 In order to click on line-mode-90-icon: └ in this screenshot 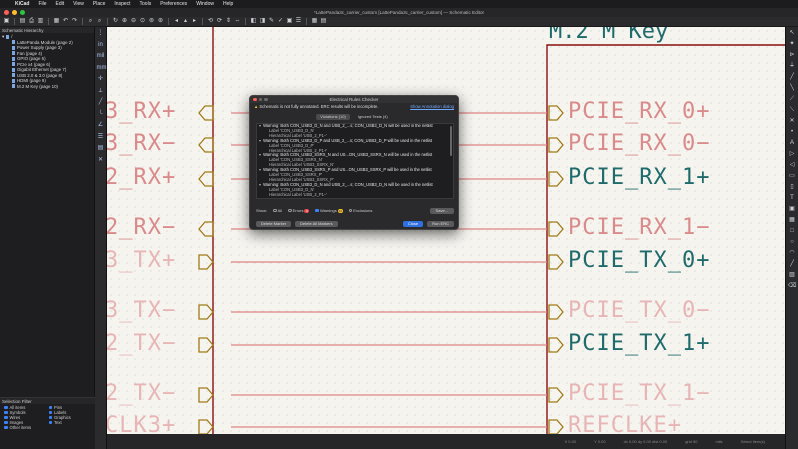, I will do `click(101, 114)`.